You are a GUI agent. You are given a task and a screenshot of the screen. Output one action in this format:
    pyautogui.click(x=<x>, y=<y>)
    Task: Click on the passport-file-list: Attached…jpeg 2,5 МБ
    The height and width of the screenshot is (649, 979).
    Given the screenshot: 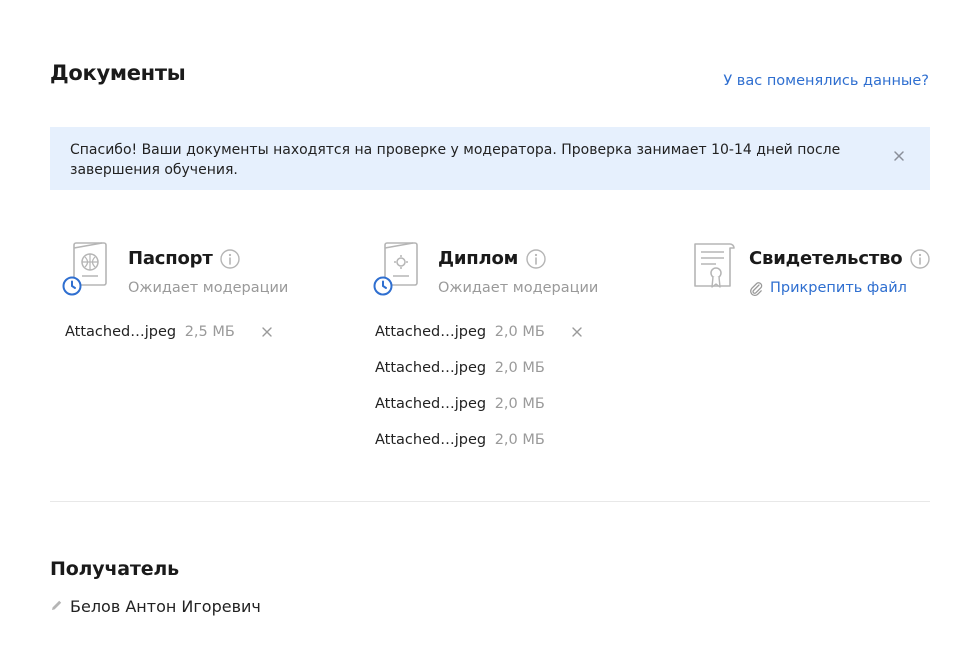 What is the action you would take?
    pyautogui.click(x=168, y=342)
    